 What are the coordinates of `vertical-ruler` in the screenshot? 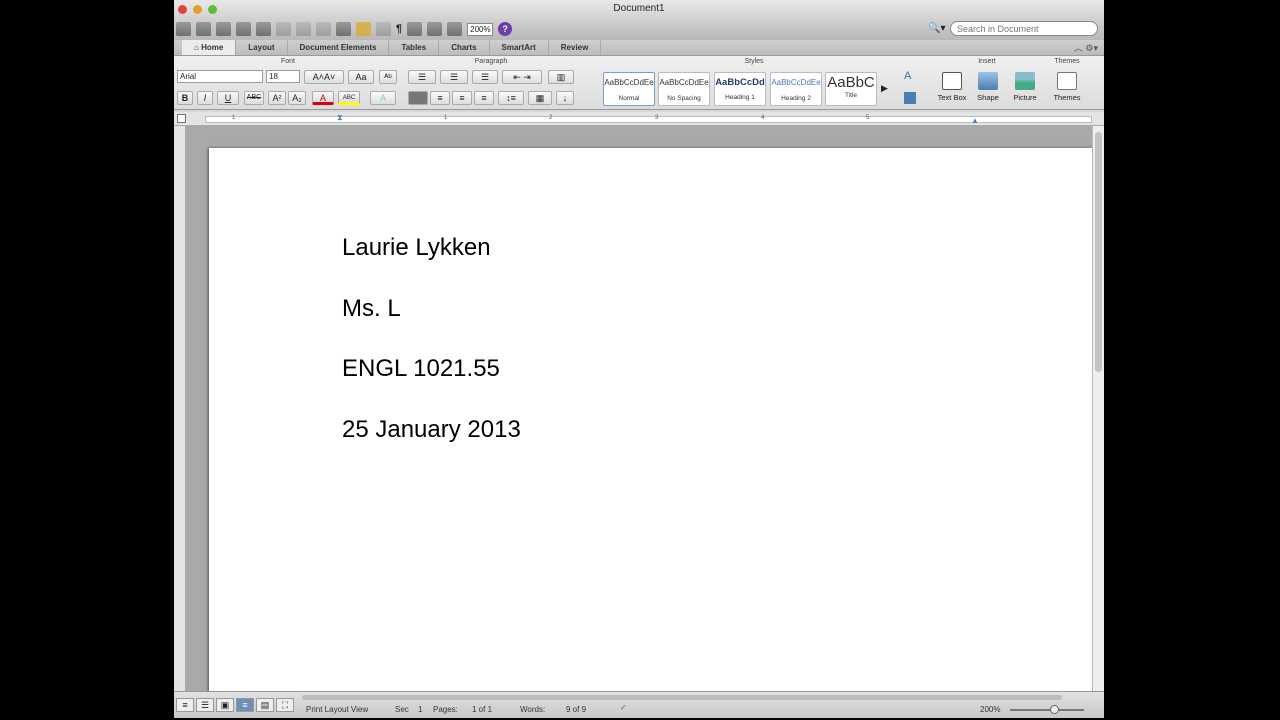 It's located at (180, 408).